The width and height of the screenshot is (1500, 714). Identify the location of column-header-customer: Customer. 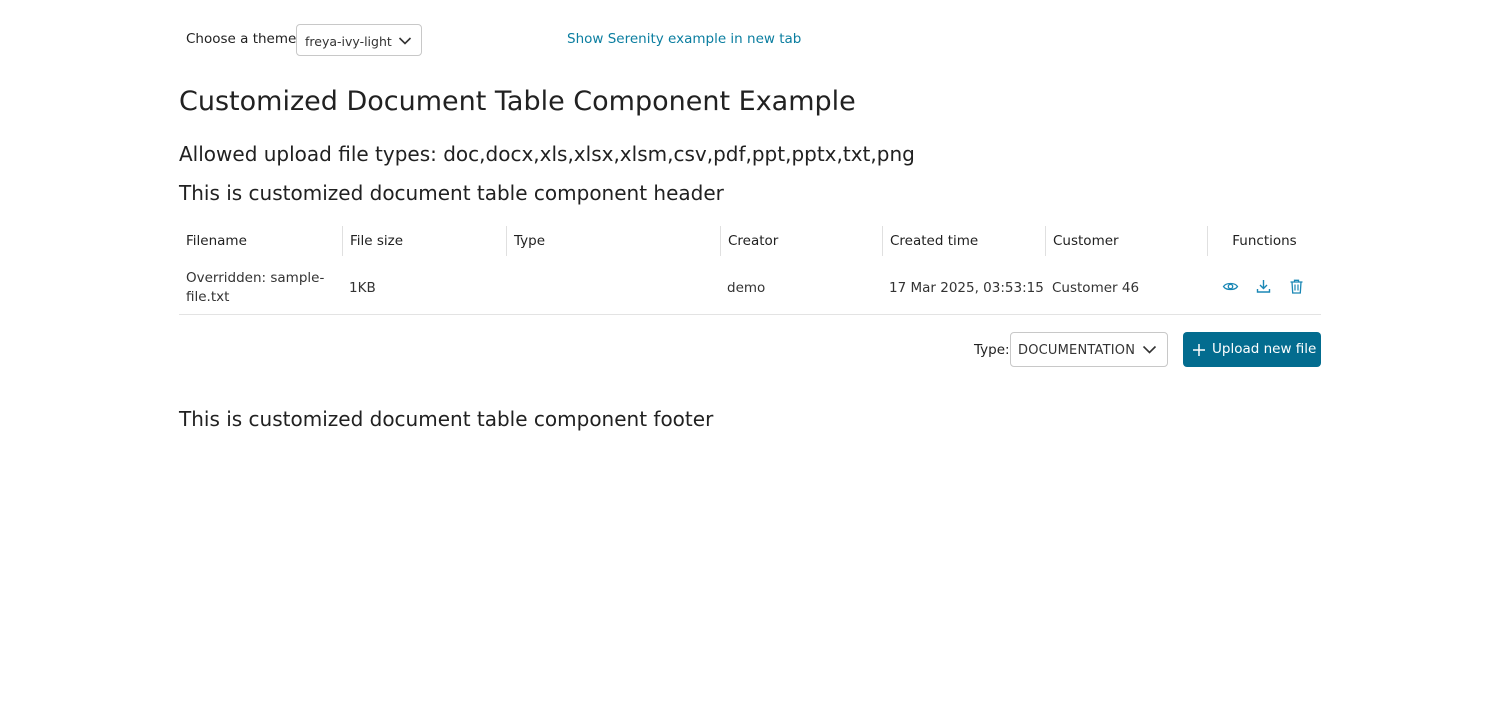
(1126, 241).